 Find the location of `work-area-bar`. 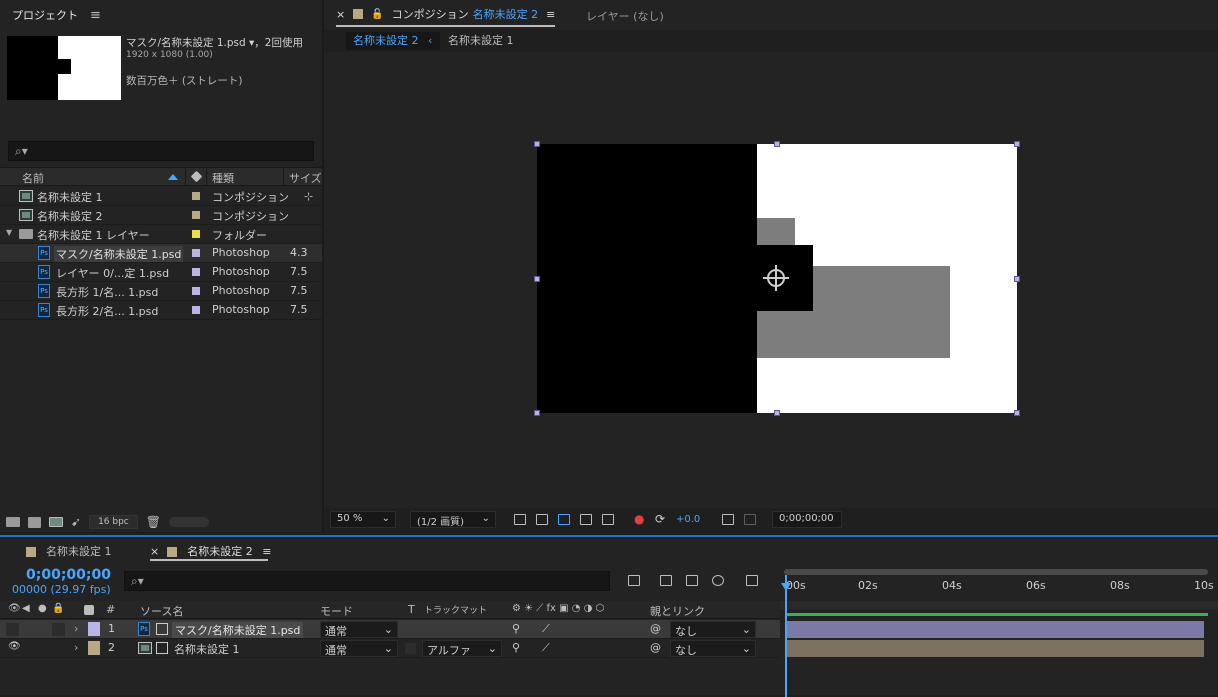

work-area-bar is located at coordinates (996, 572).